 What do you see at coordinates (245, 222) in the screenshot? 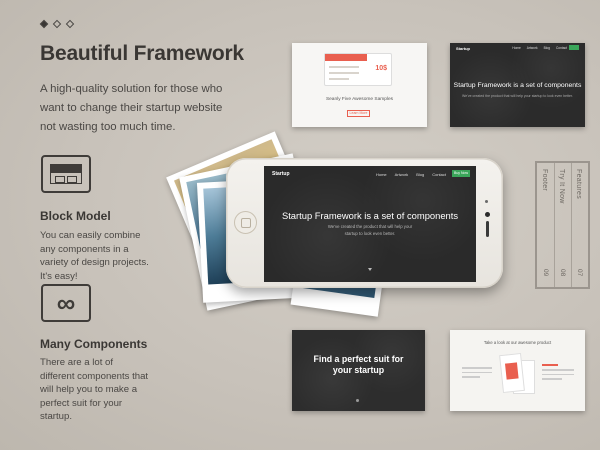
I see `home-button-icon` at bounding box center [245, 222].